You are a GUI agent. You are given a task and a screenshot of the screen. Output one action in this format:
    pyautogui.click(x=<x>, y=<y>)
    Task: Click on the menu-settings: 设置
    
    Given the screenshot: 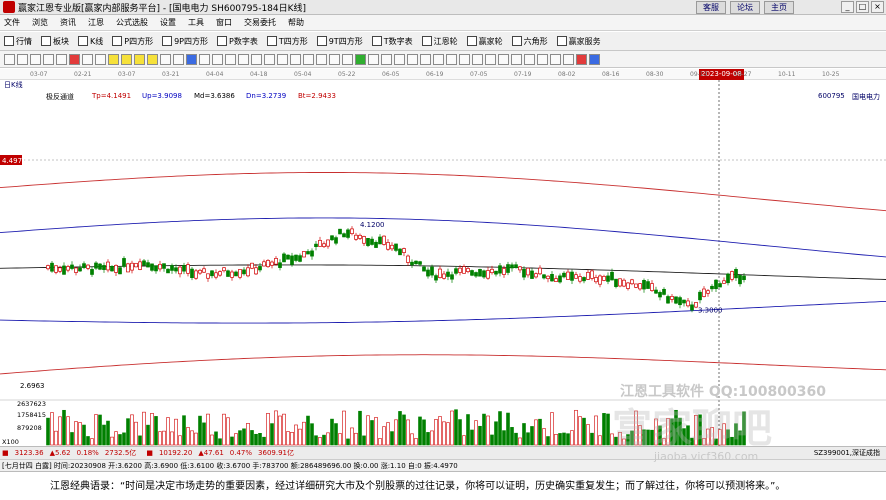 What is the action you would take?
    pyautogui.click(x=168, y=22)
    